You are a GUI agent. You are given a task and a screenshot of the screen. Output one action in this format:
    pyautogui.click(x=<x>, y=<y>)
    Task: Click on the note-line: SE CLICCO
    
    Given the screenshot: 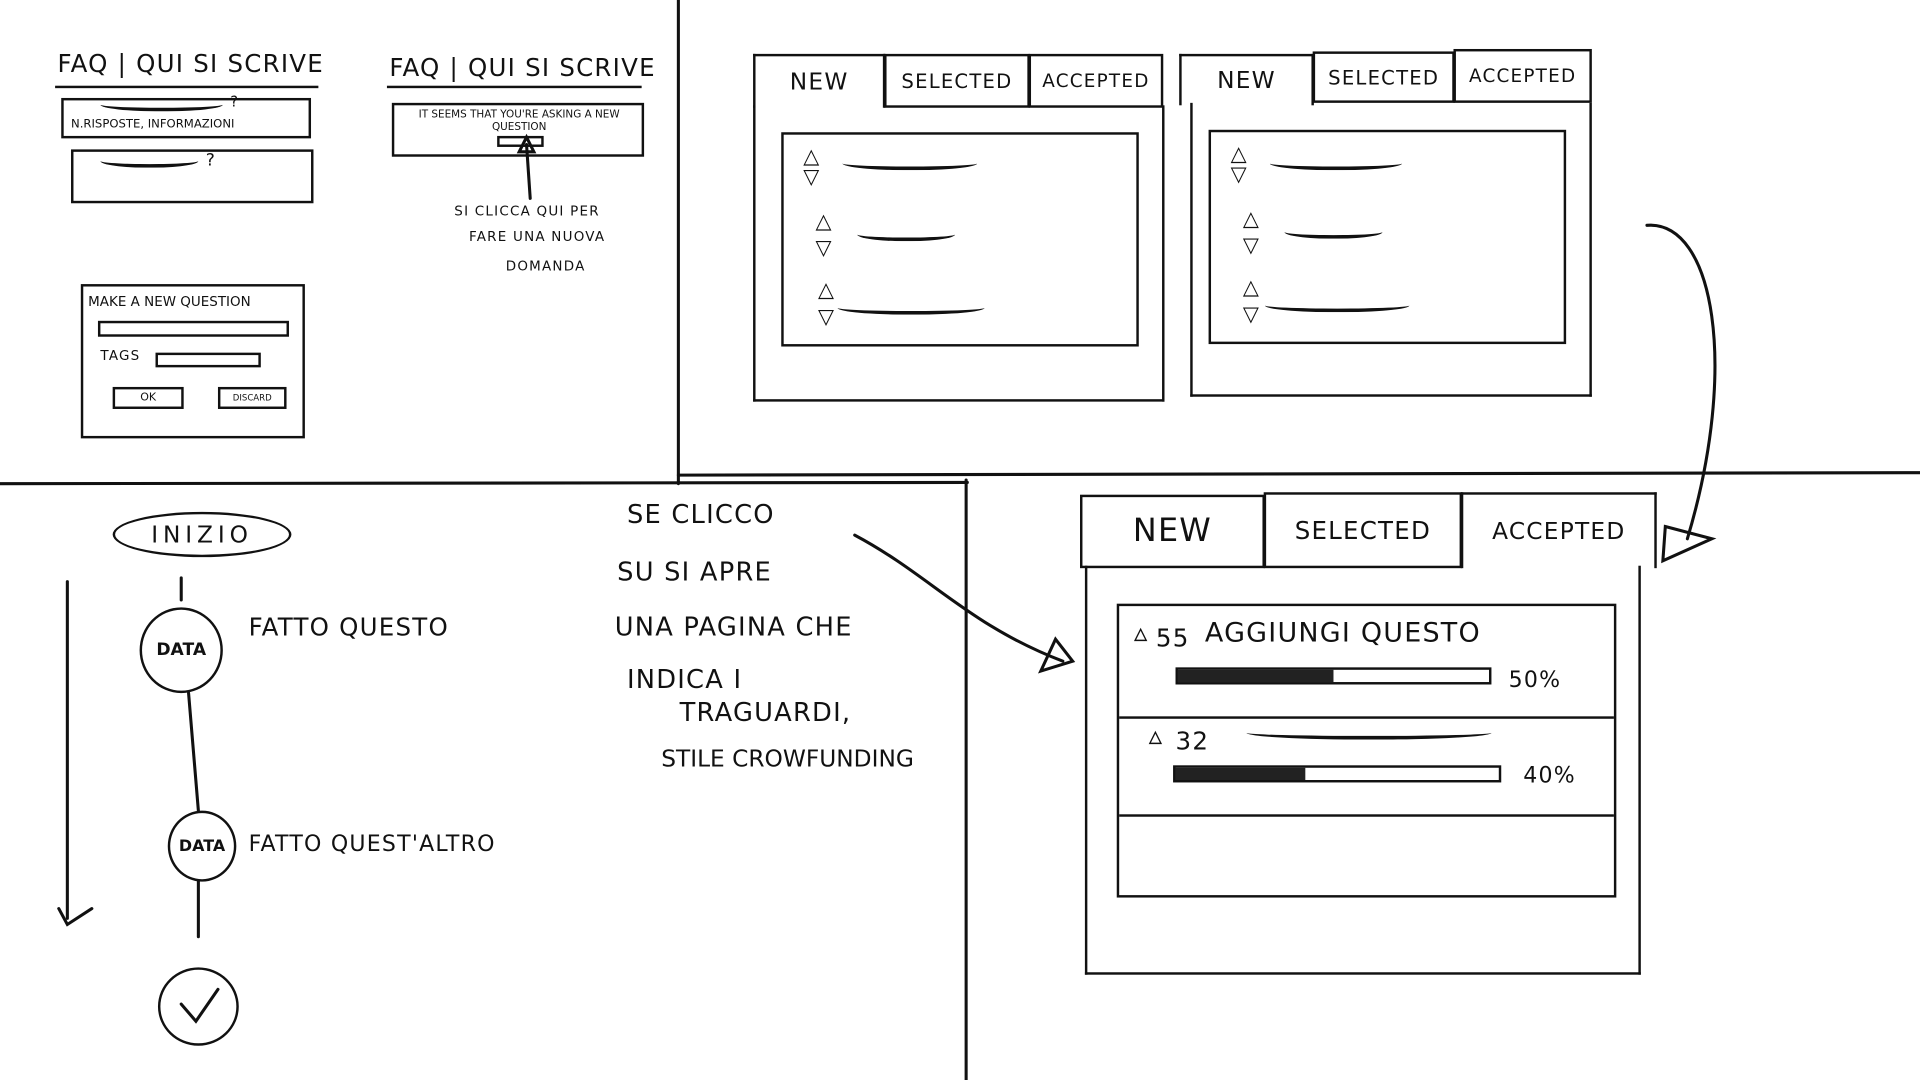 What is the action you would take?
    pyautogui.click(x=700, y=514)
    